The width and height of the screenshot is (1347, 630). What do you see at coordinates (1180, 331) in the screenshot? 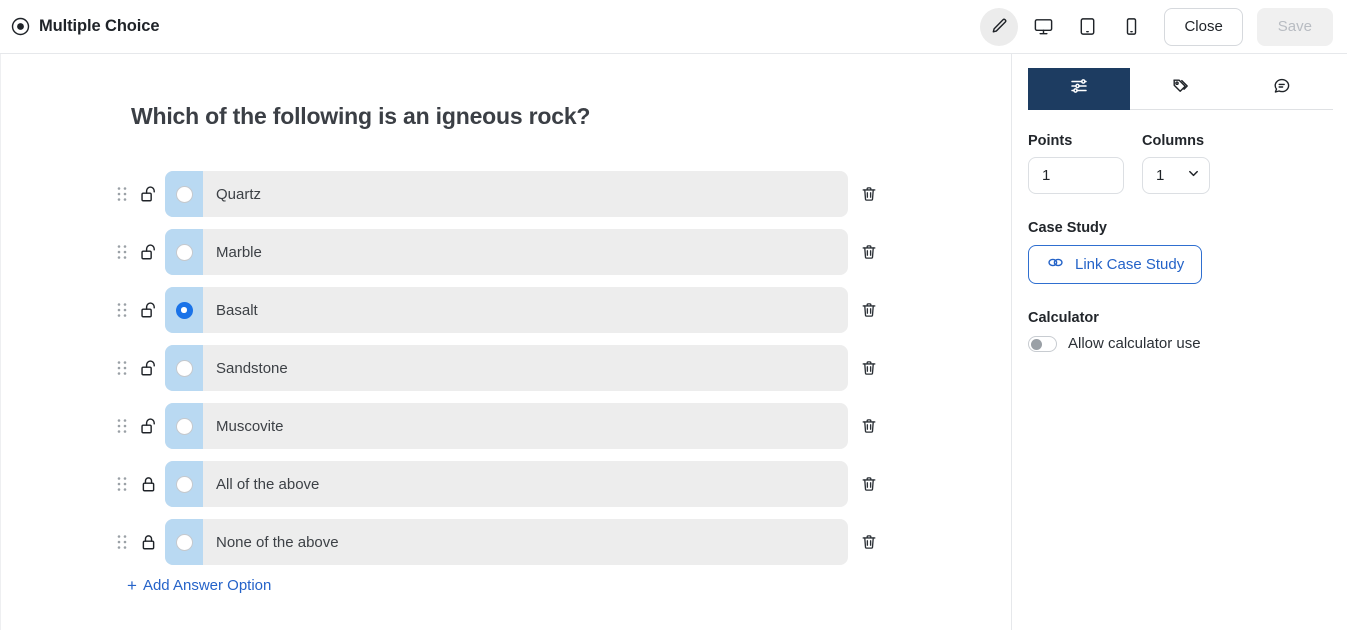
I see `calculator-section: Calculator Allow calculator use` at bounding box center [1180, 331].